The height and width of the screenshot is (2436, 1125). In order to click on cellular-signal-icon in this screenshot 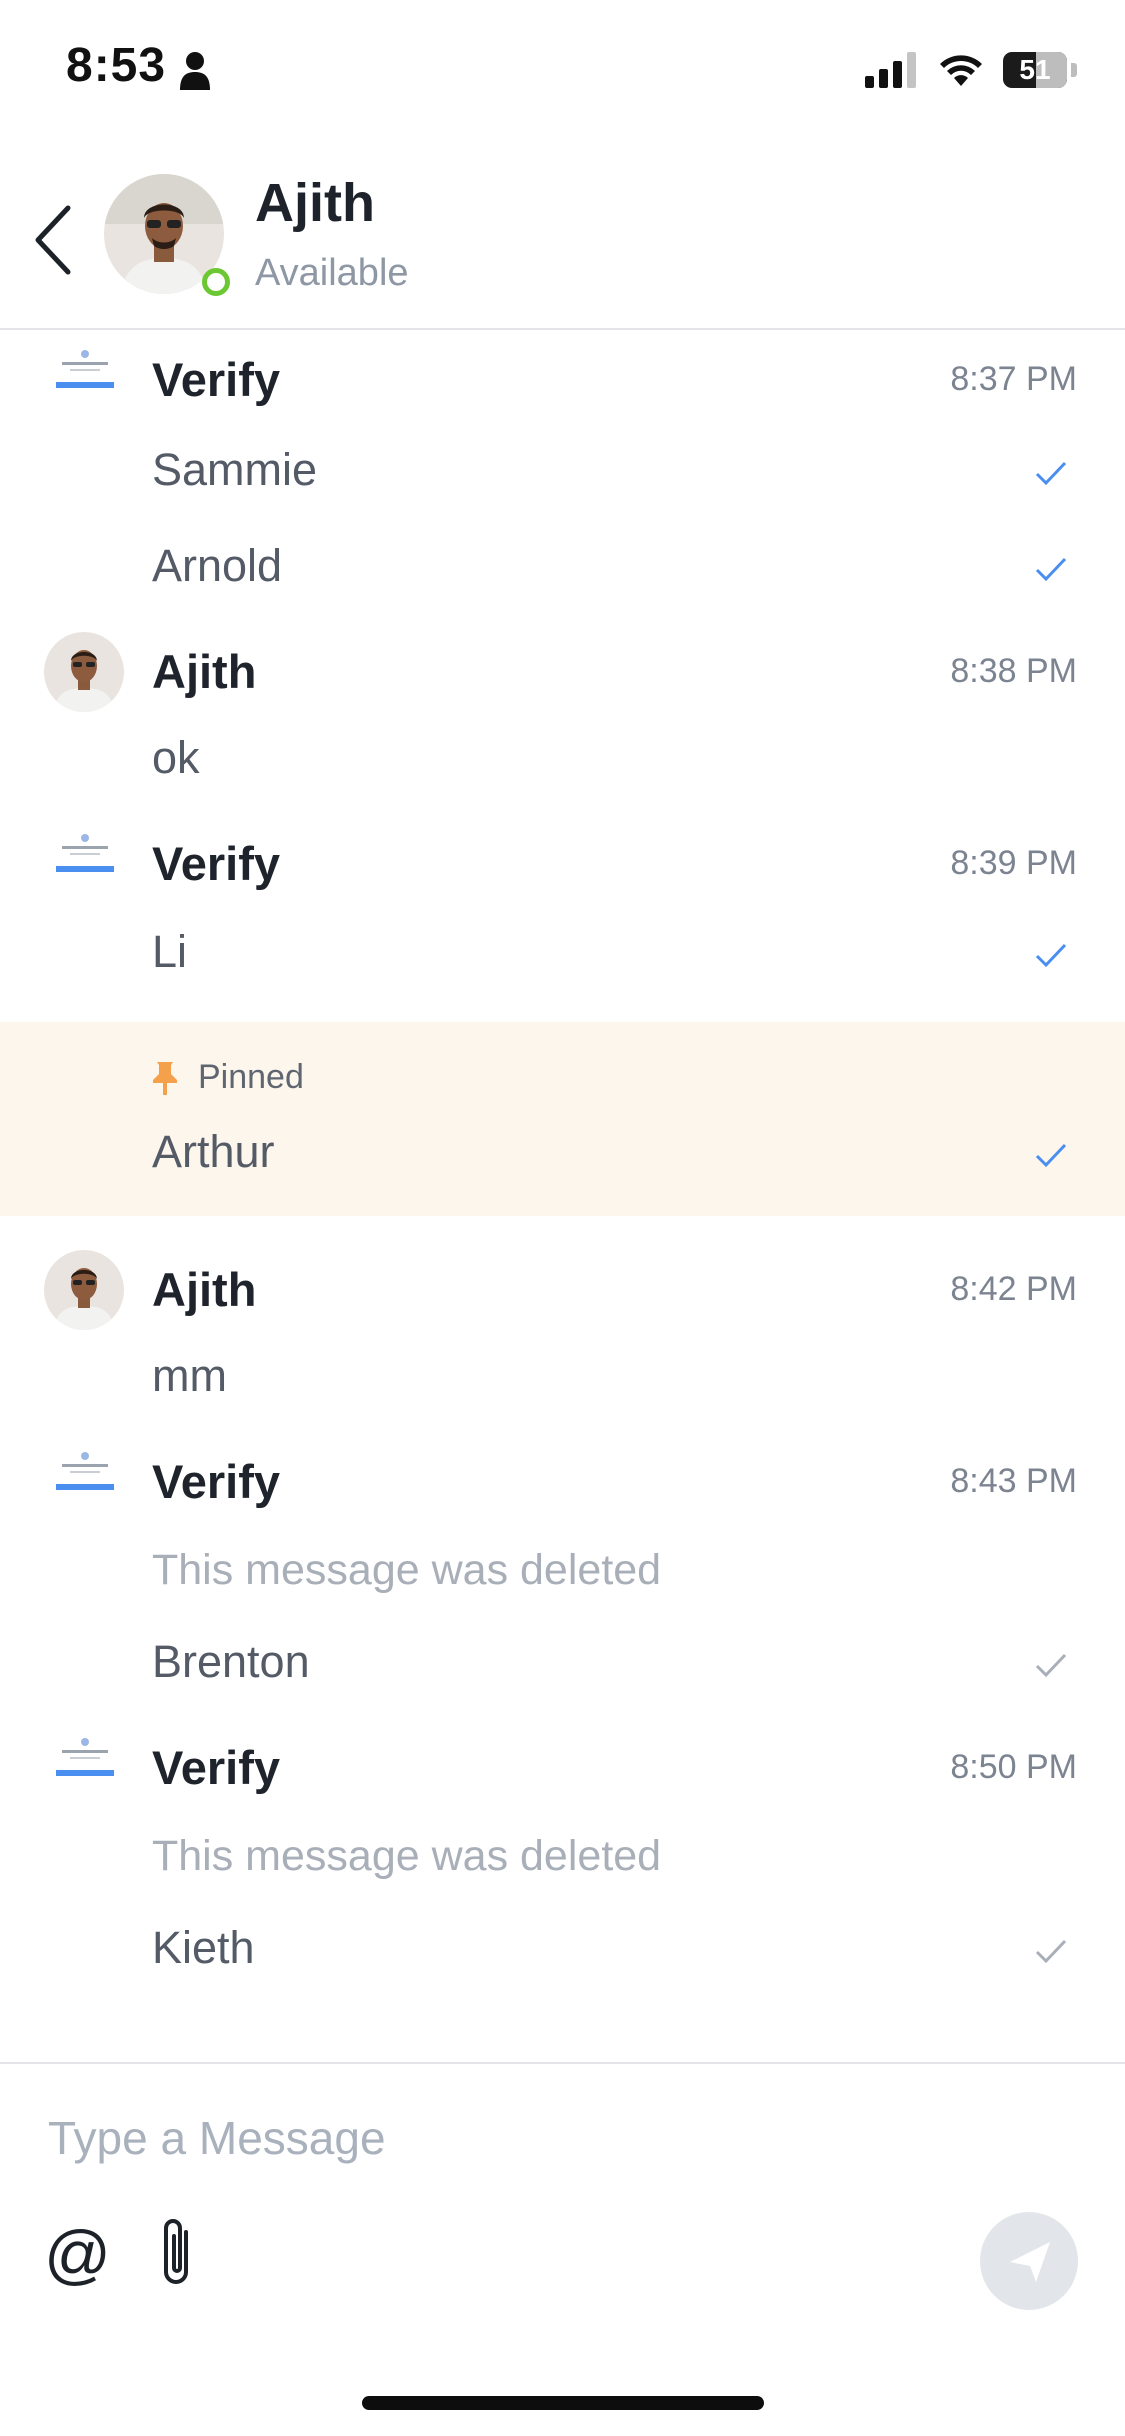, I will do `click(890, 70)`.